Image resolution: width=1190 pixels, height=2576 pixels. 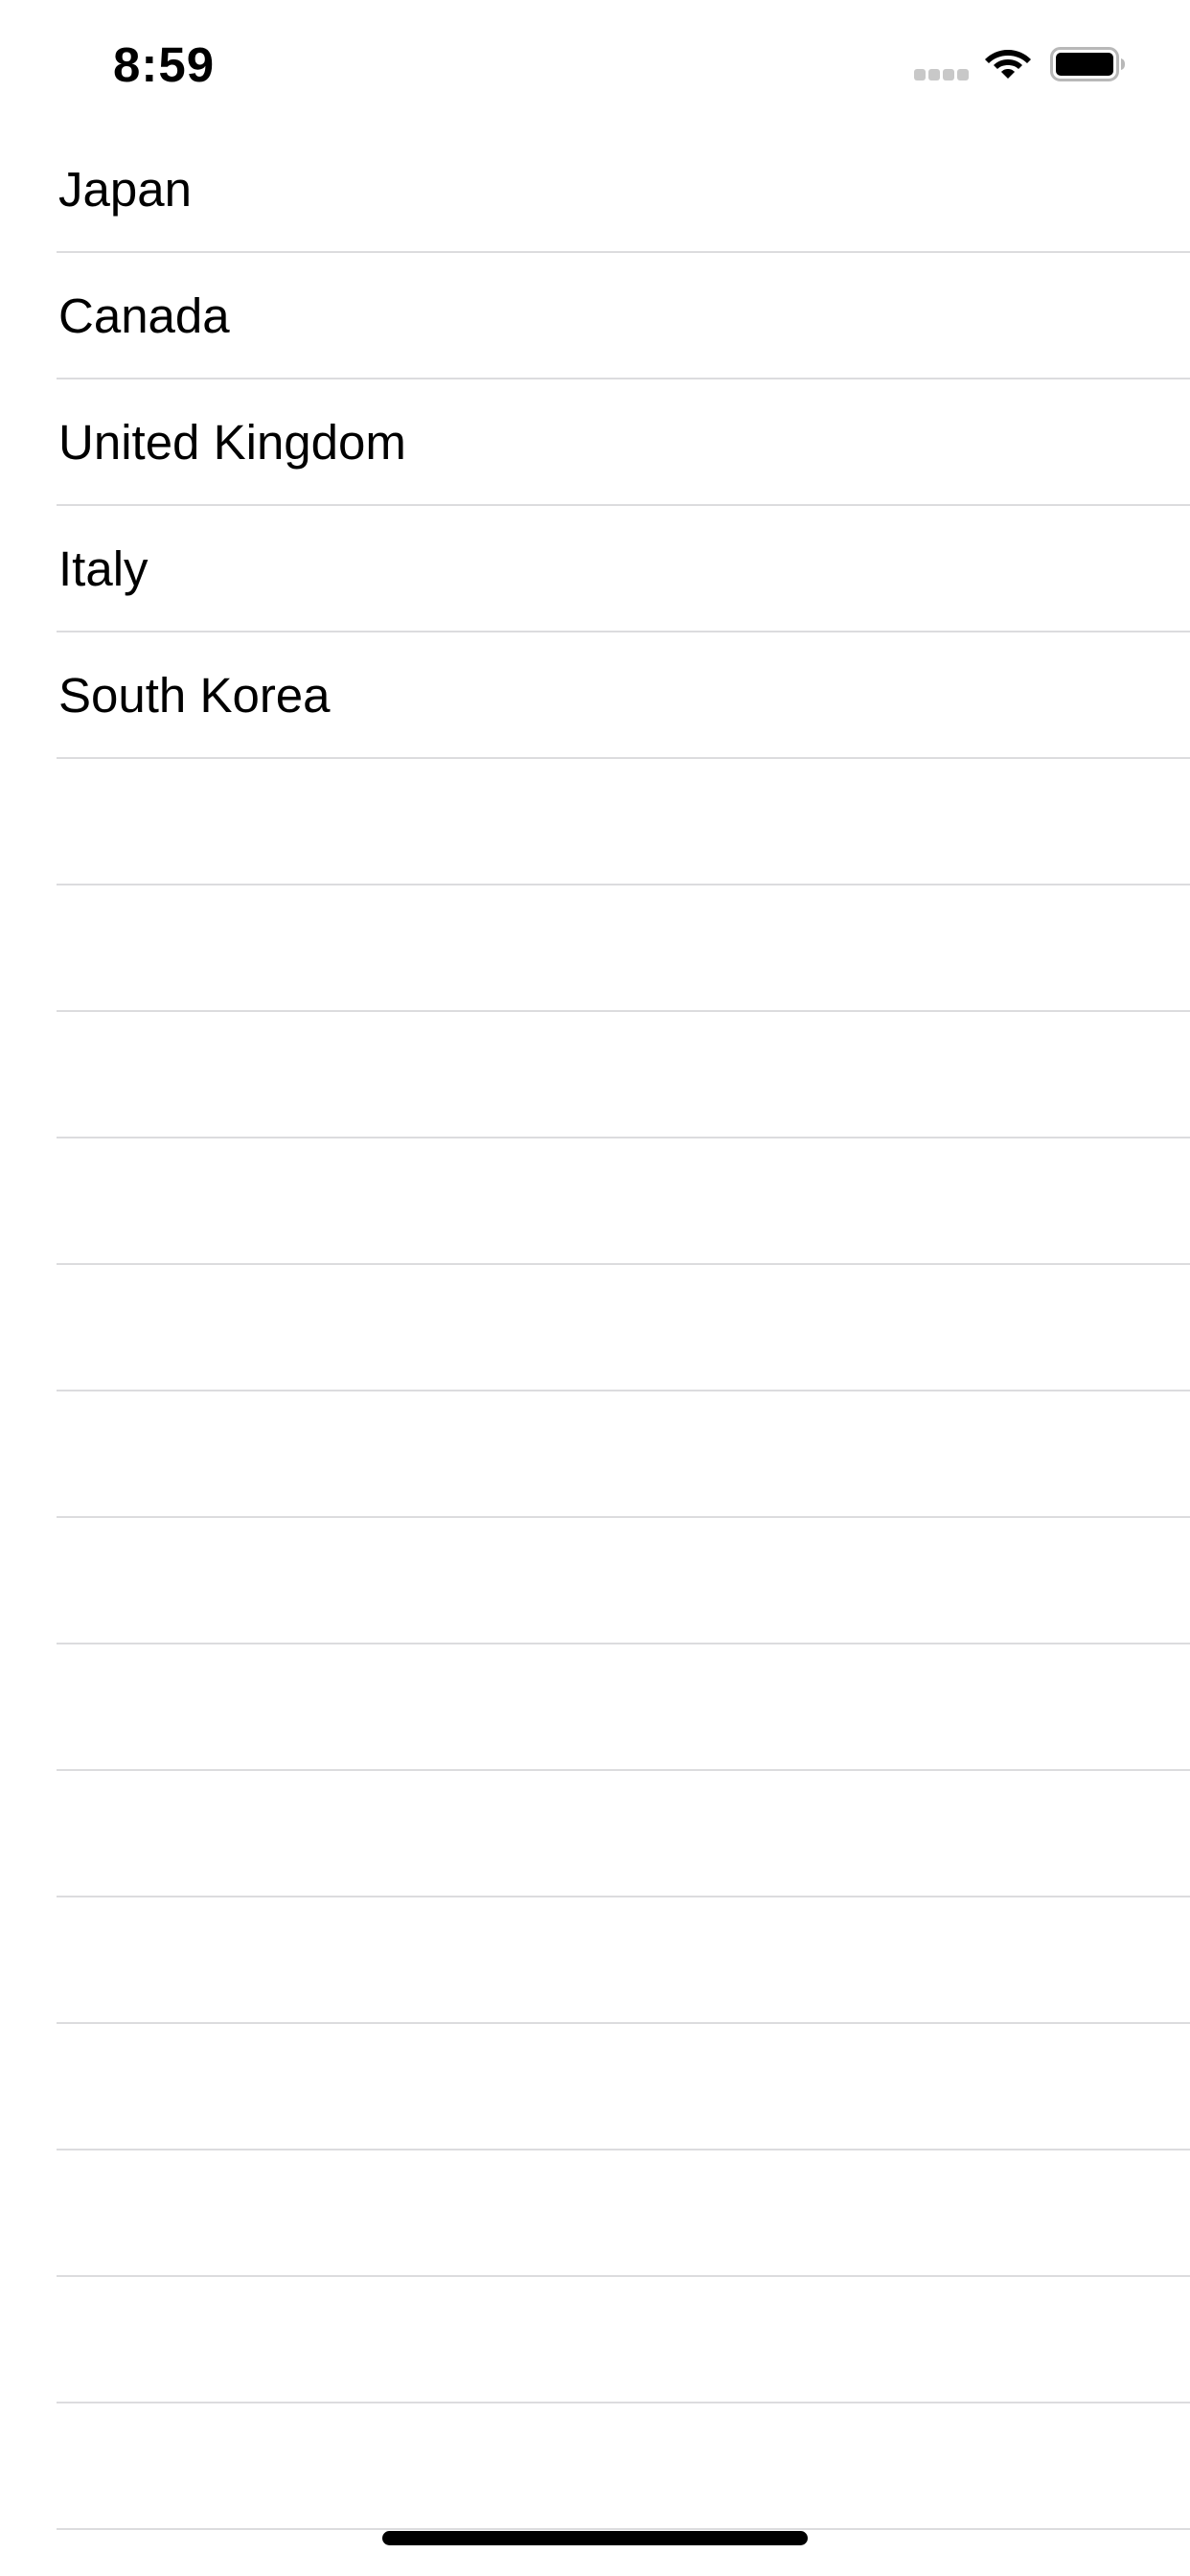 What do you see at coordinates (623, 2529) in the screenshot?
I see `row-separator` at bounding box center [623, 2529].